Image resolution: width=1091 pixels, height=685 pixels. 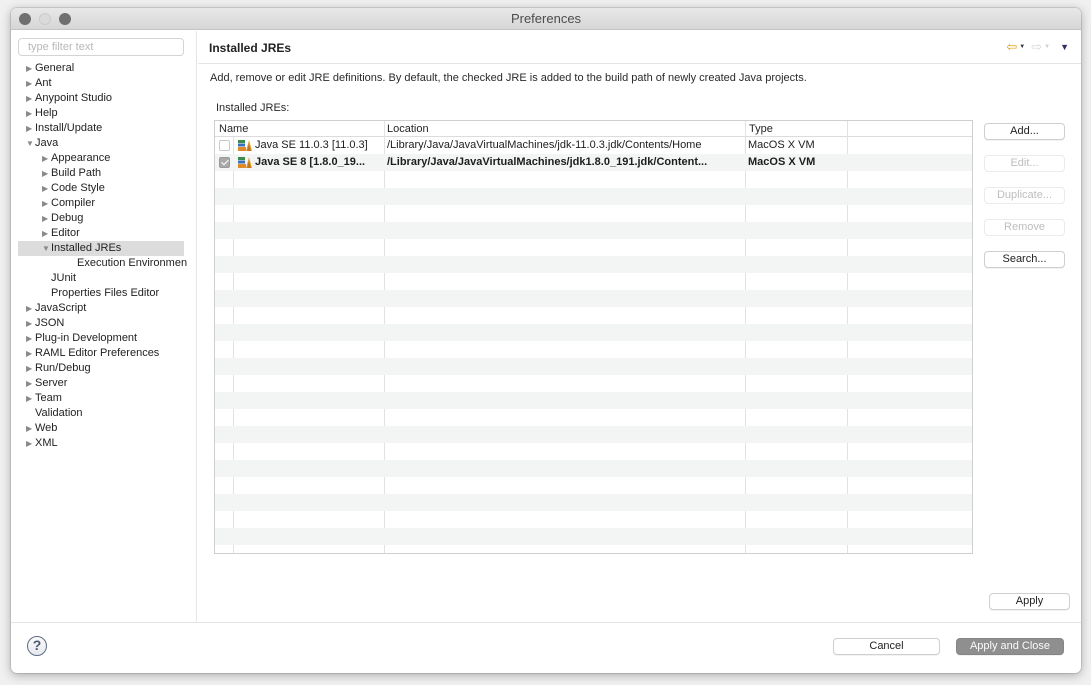 I want to click on column-header-type: Type, so click(x=760, y=129).